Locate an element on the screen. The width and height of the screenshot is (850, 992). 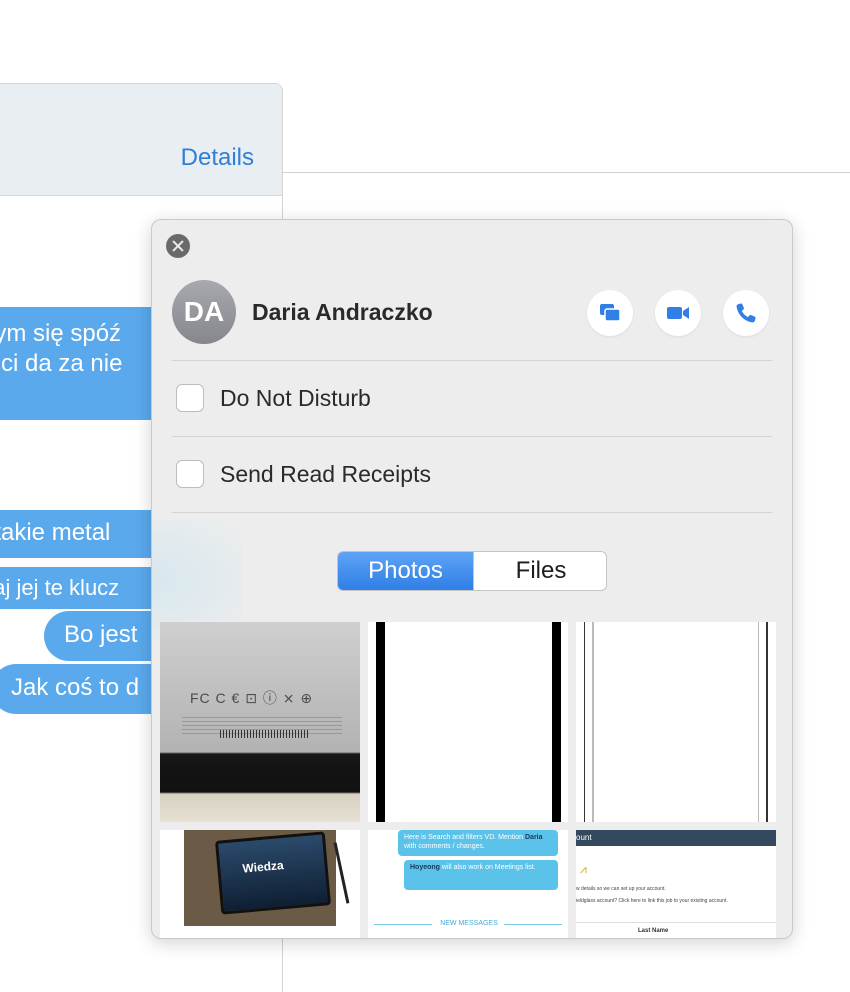
send-read-receipts-checkbox is located at coordinates (190, 474).